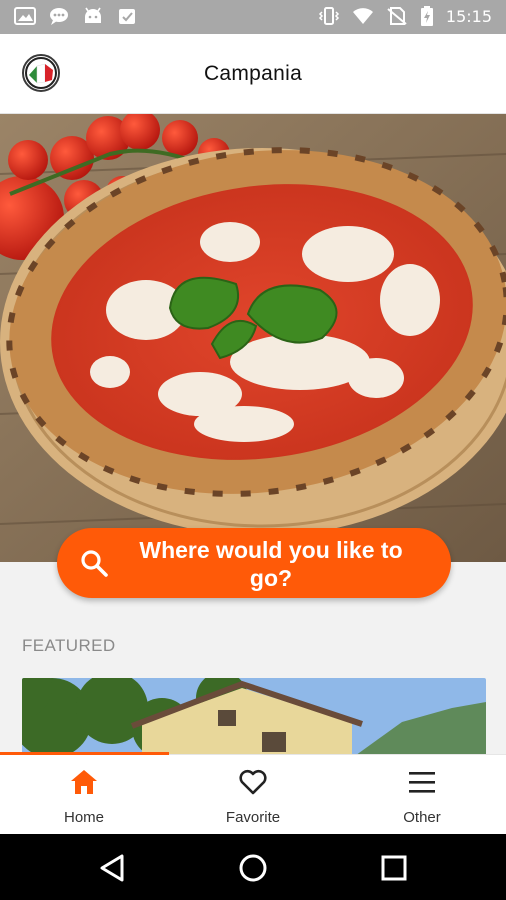 The height and width of the screenshot is (900, 506). I want to click on status-bar: 15:15, so click(253, 17).